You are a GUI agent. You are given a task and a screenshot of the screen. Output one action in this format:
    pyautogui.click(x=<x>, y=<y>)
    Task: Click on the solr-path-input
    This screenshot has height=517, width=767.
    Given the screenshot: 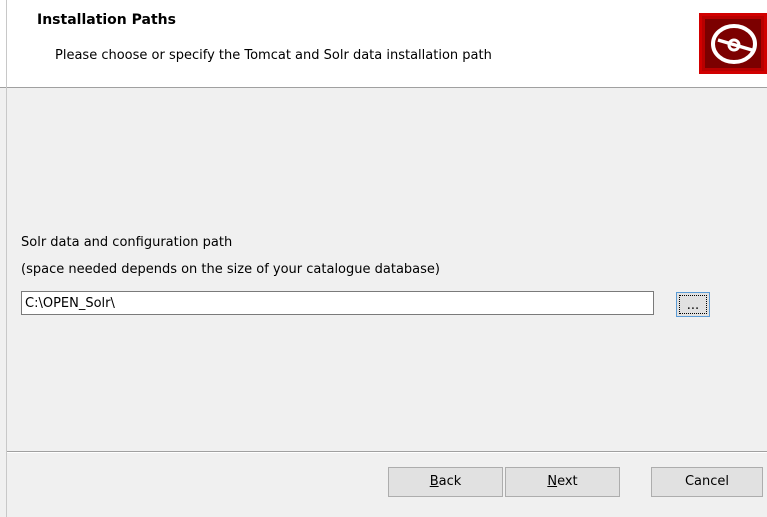 What is the action you would take?
    pyautogui.click(x=337, y=303)
    